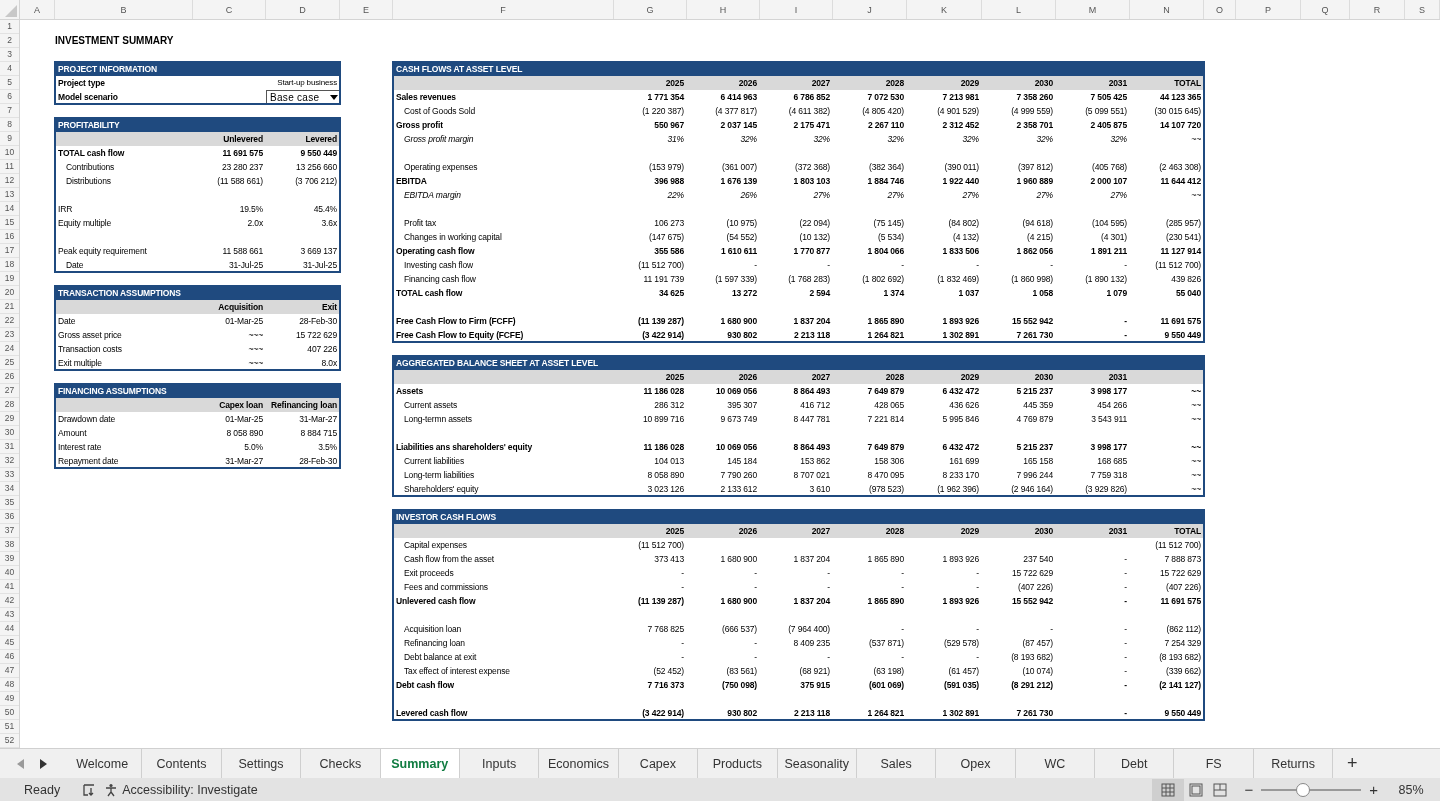  What do you see at coordinates (9, 545) in the screenshot?
I see `row-number: 38` at bounding box center [9, 545].